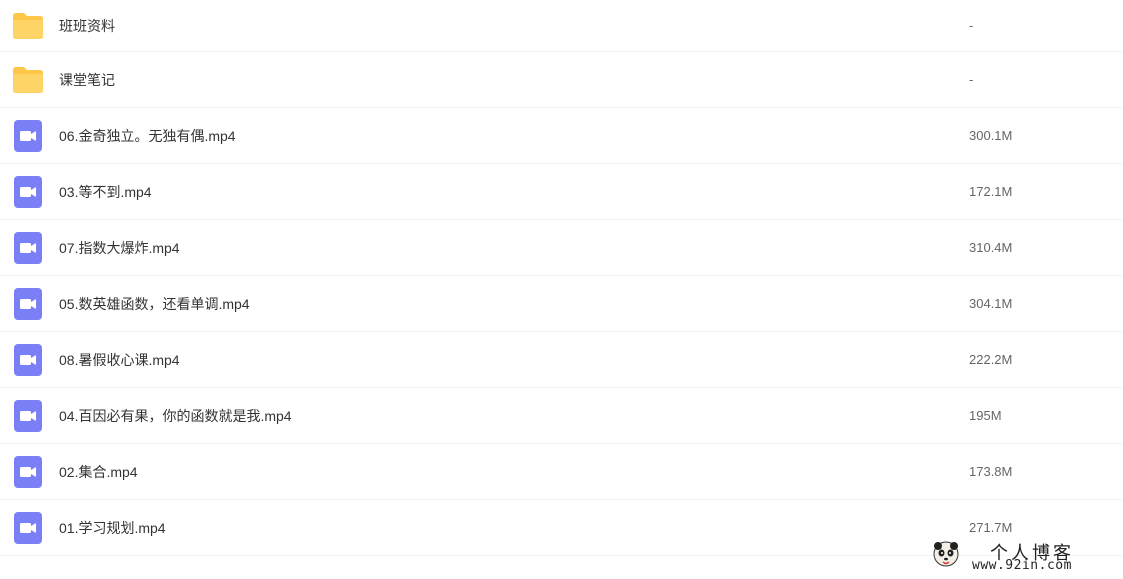 The width and height of the screenshot is (1123, 579). What do you see at coordinates (87, 25) in the screenshot?
I see `file-name: 班班资料` at bounding box center [87, 25].